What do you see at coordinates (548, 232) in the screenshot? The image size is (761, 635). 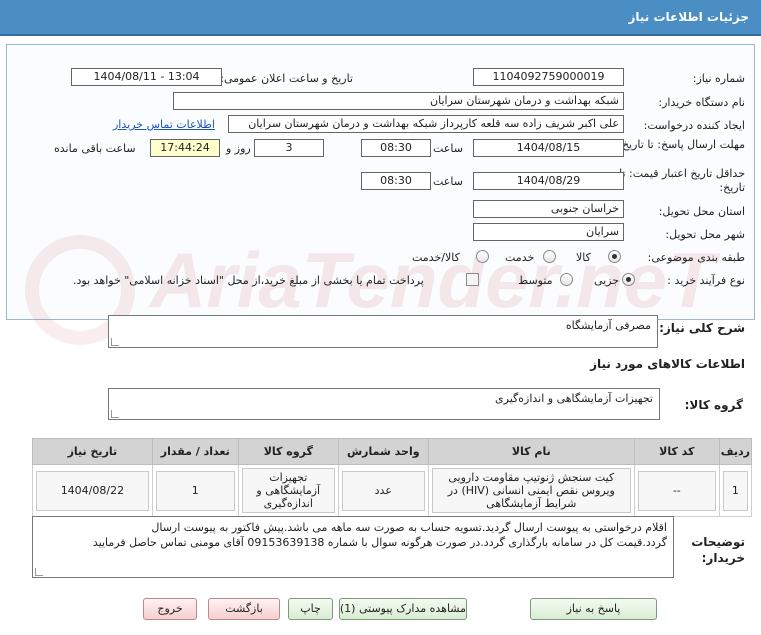 I see `city-field: سرایان` at bounding box center [548, 232].